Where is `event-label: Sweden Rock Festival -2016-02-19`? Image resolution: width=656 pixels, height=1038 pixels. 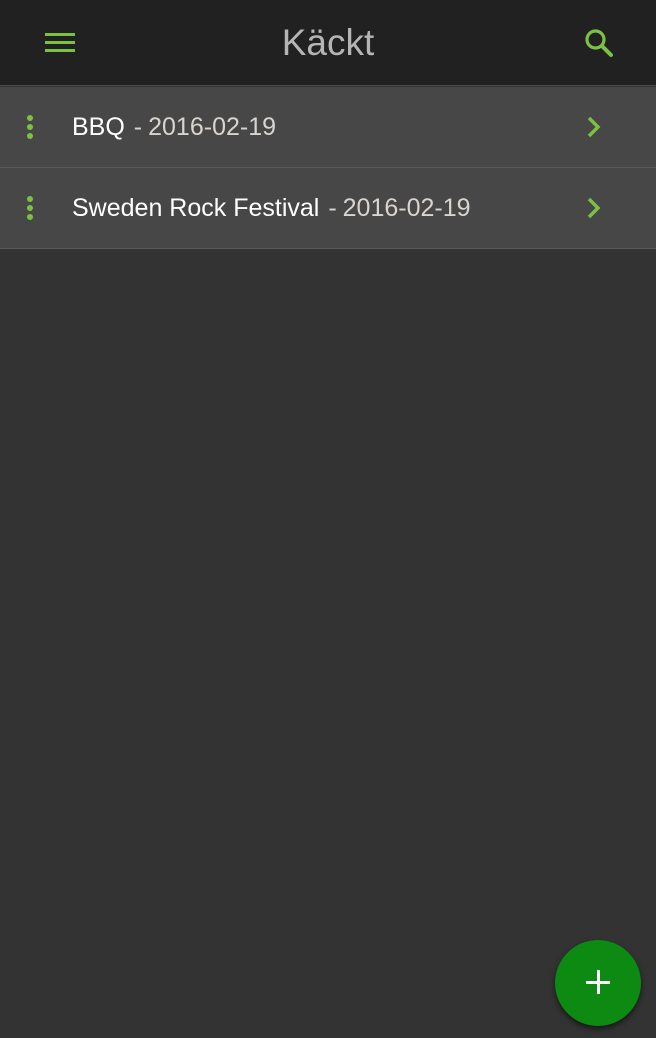
event-label: Sweden Rock Festival -2016-02-19 is located at coordinates (271, 208).